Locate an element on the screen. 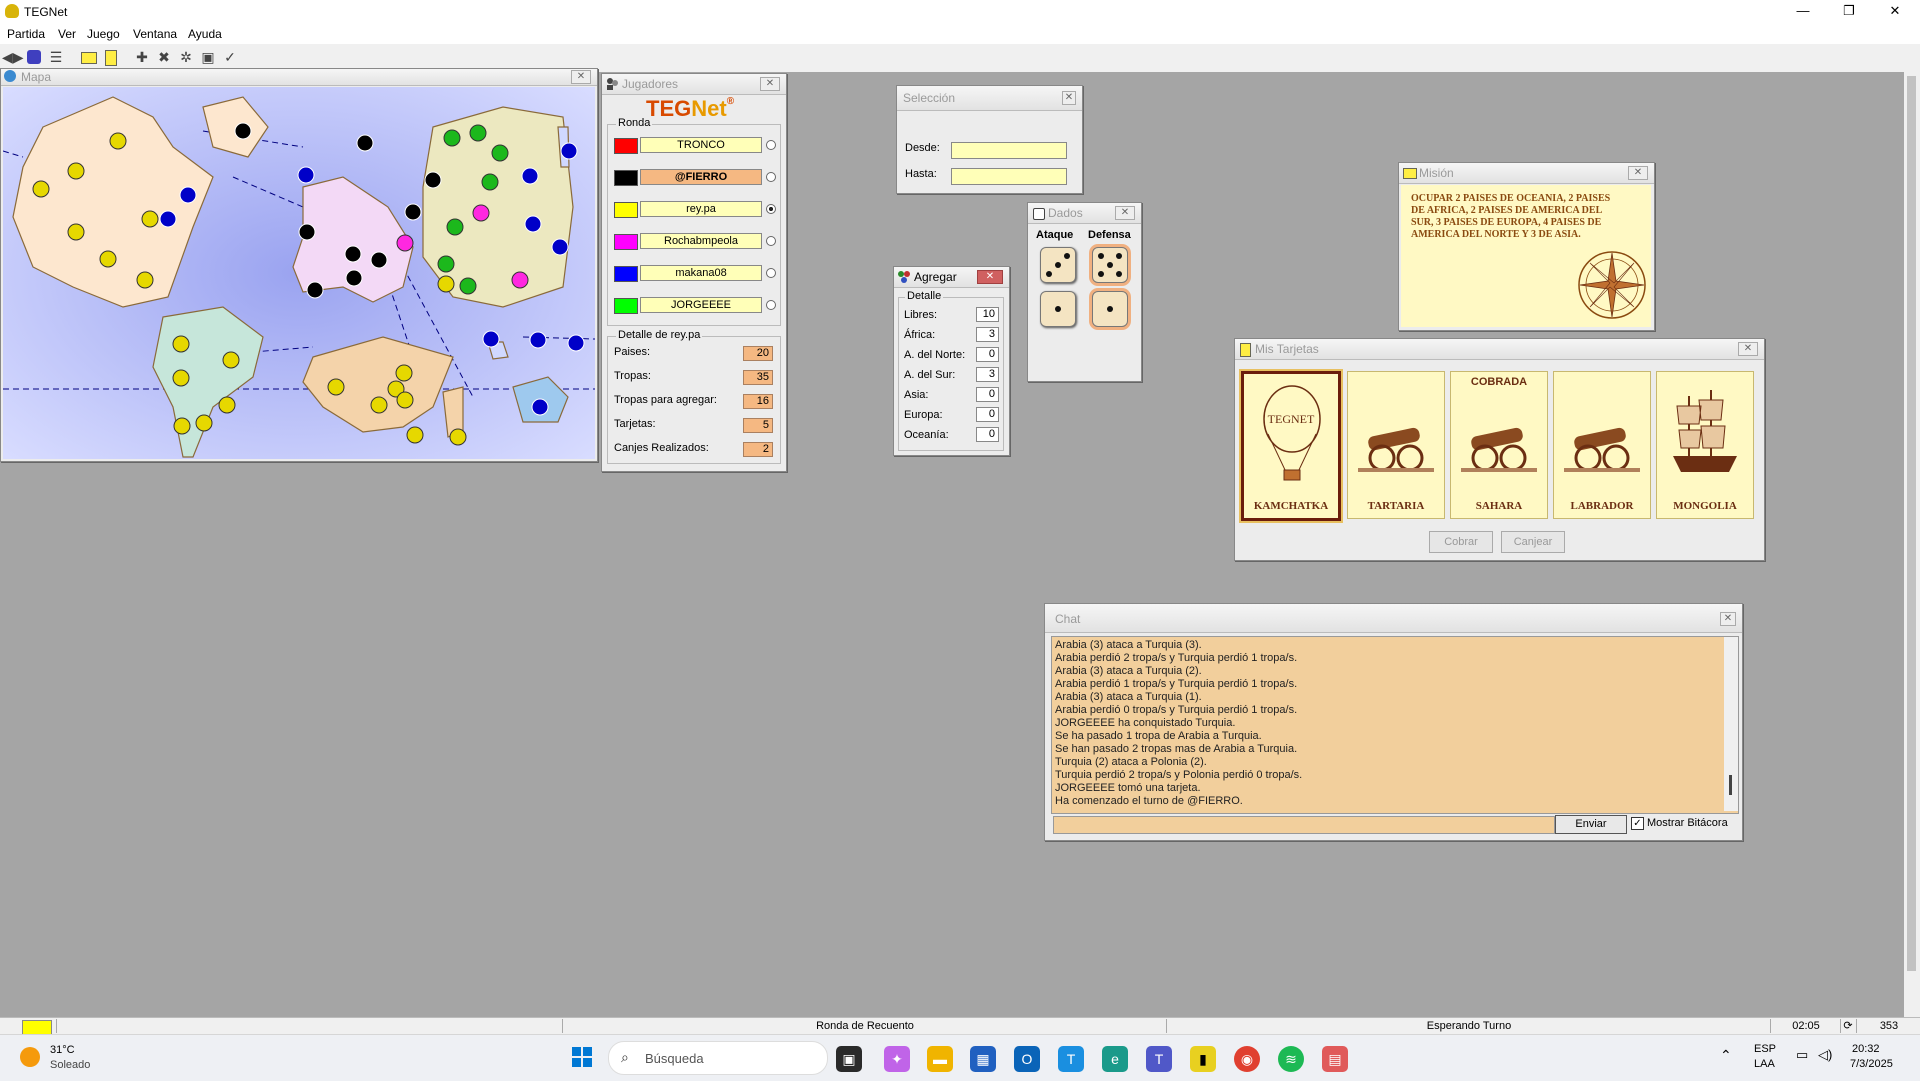 Image resolution: width=1920 pixels, height=1081 pixels. enviar-button: Enviar is located at coordinates (1591, 824).